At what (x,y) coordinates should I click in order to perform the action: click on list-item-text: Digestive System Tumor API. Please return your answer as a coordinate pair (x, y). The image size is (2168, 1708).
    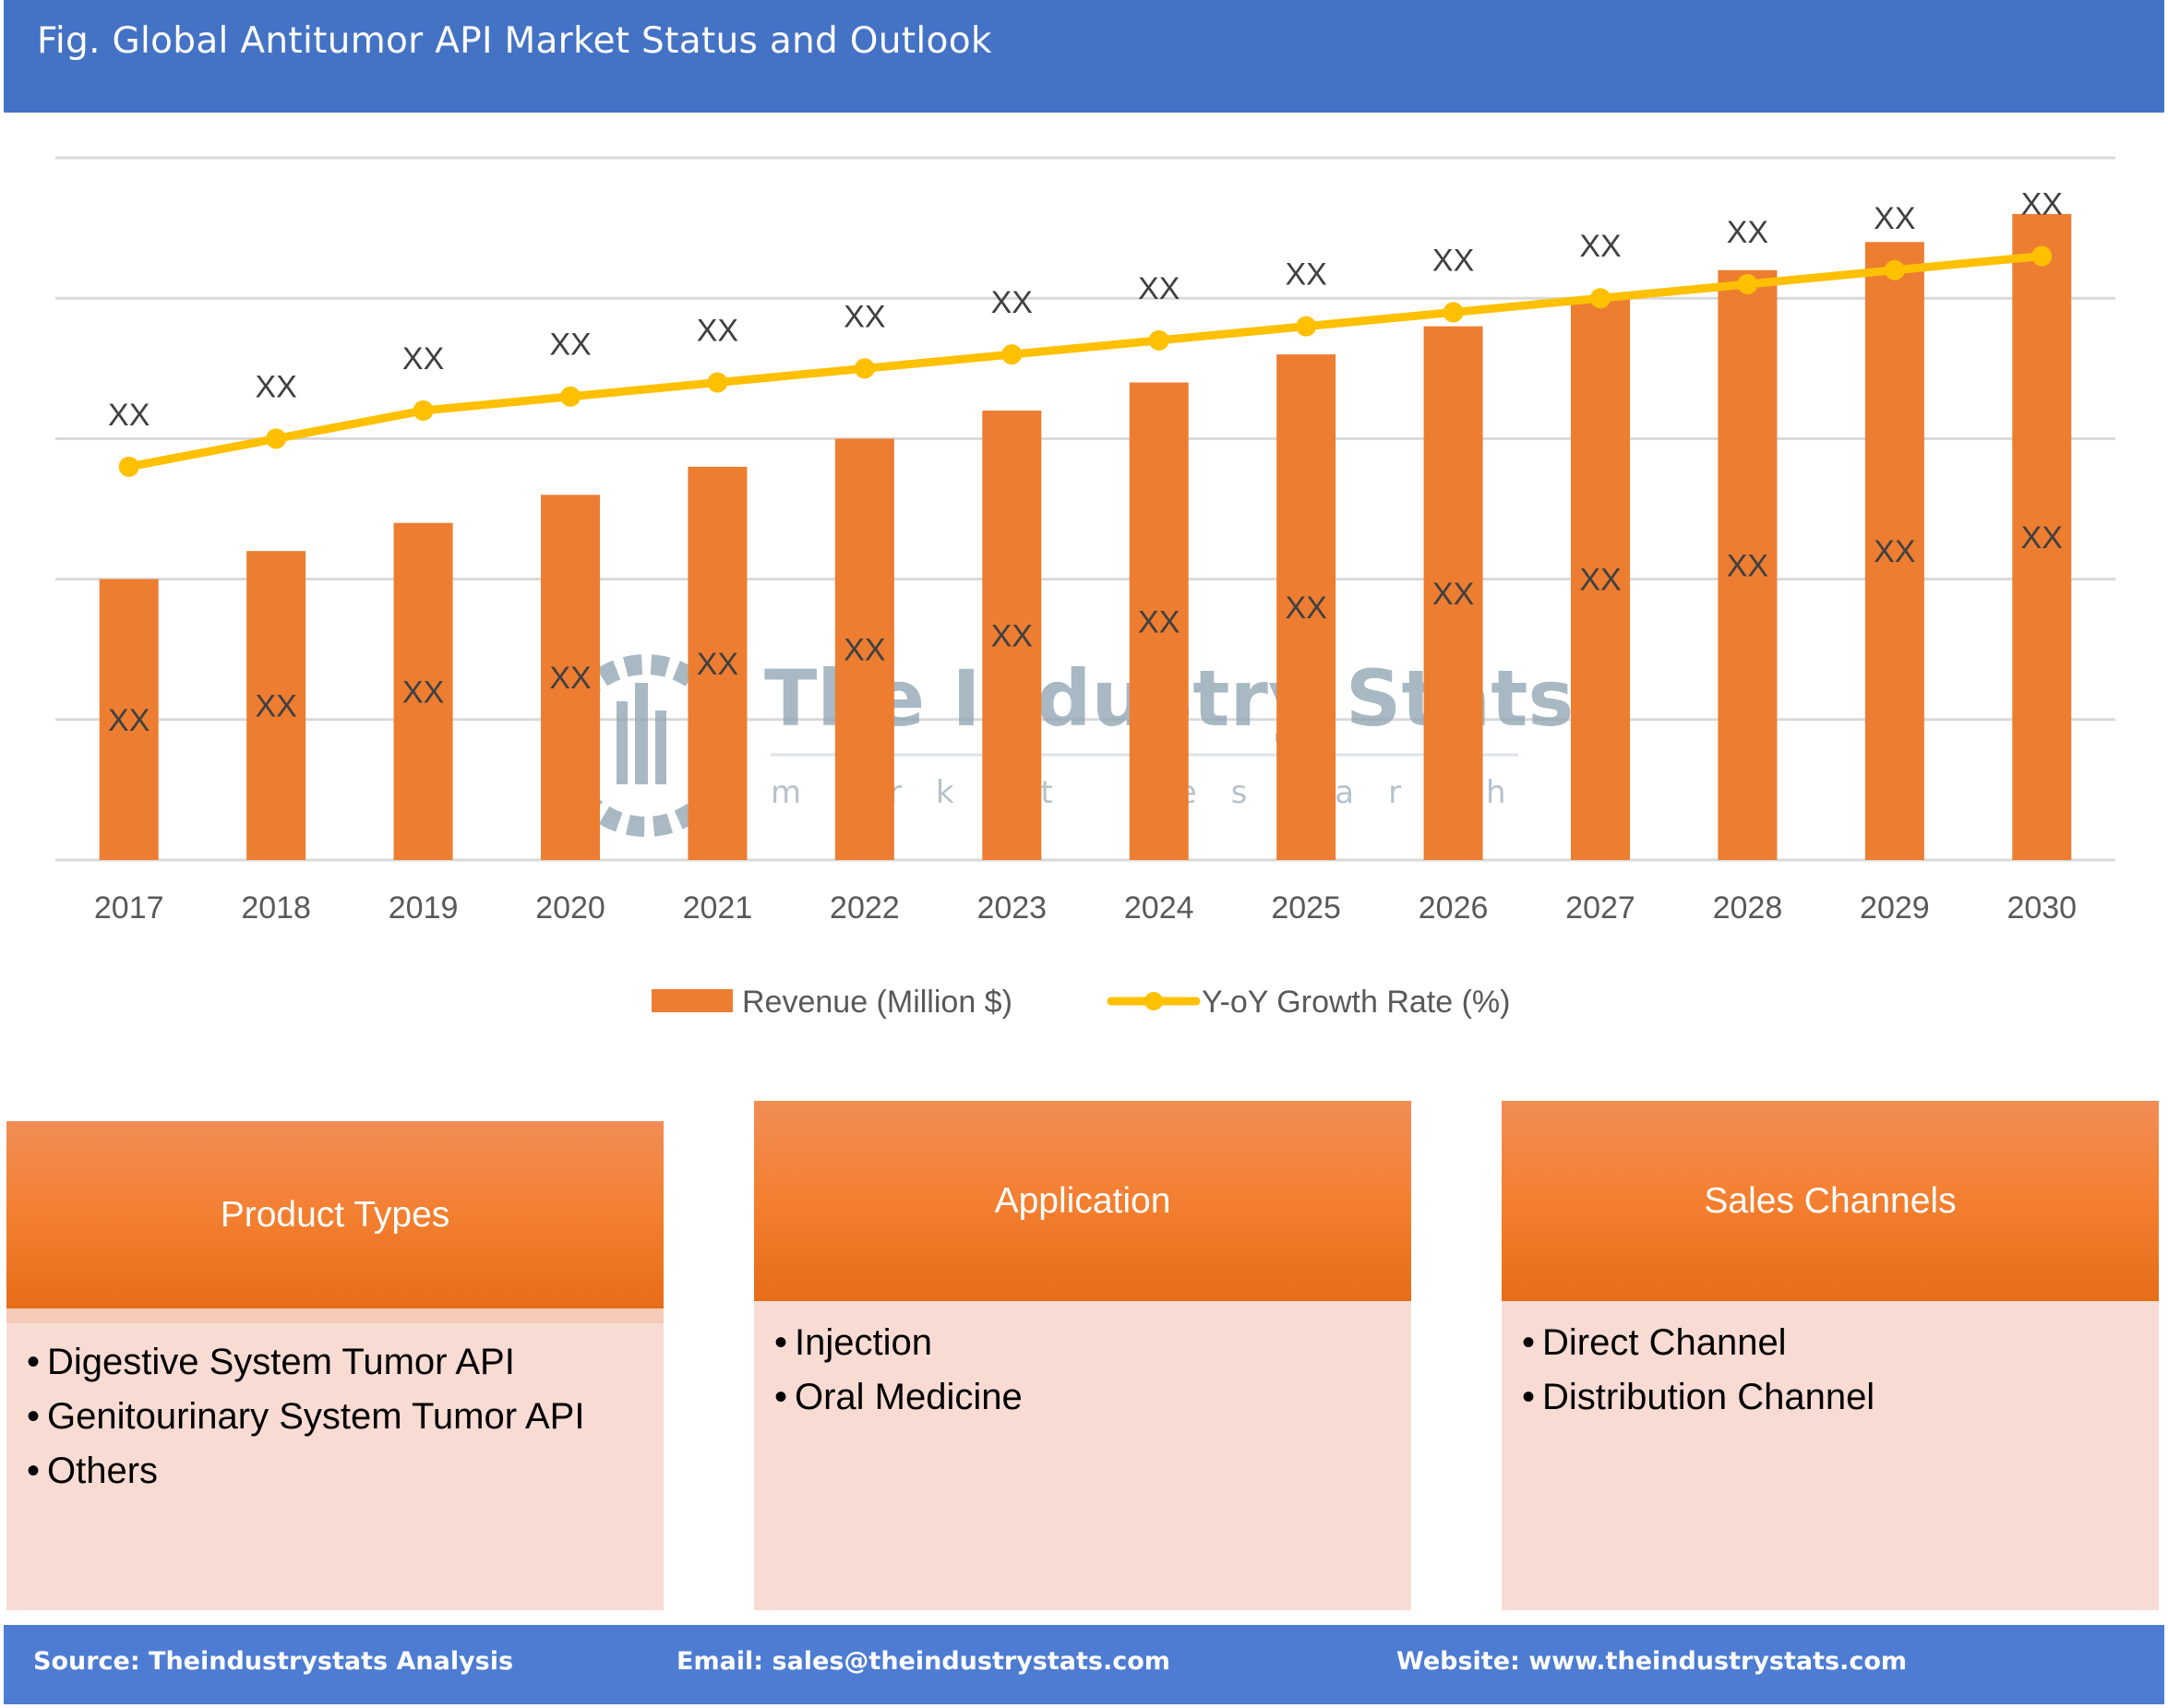
    Looking at the image, I should click on (281, 1362).